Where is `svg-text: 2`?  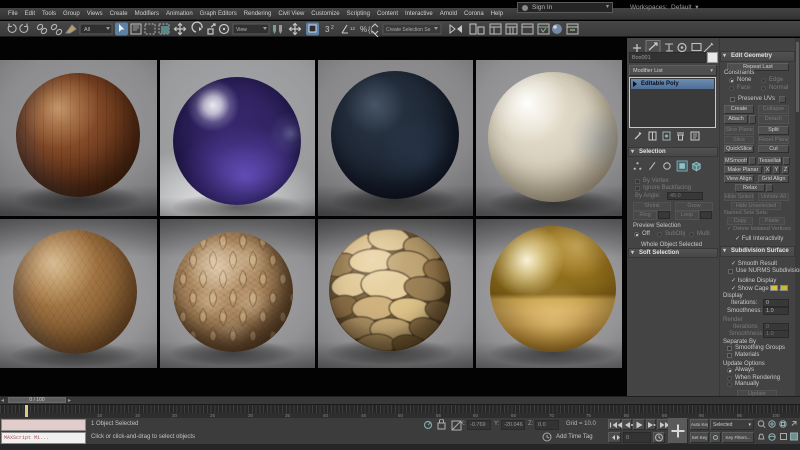
svg-text: 2 is located at coordinates (332, 28).